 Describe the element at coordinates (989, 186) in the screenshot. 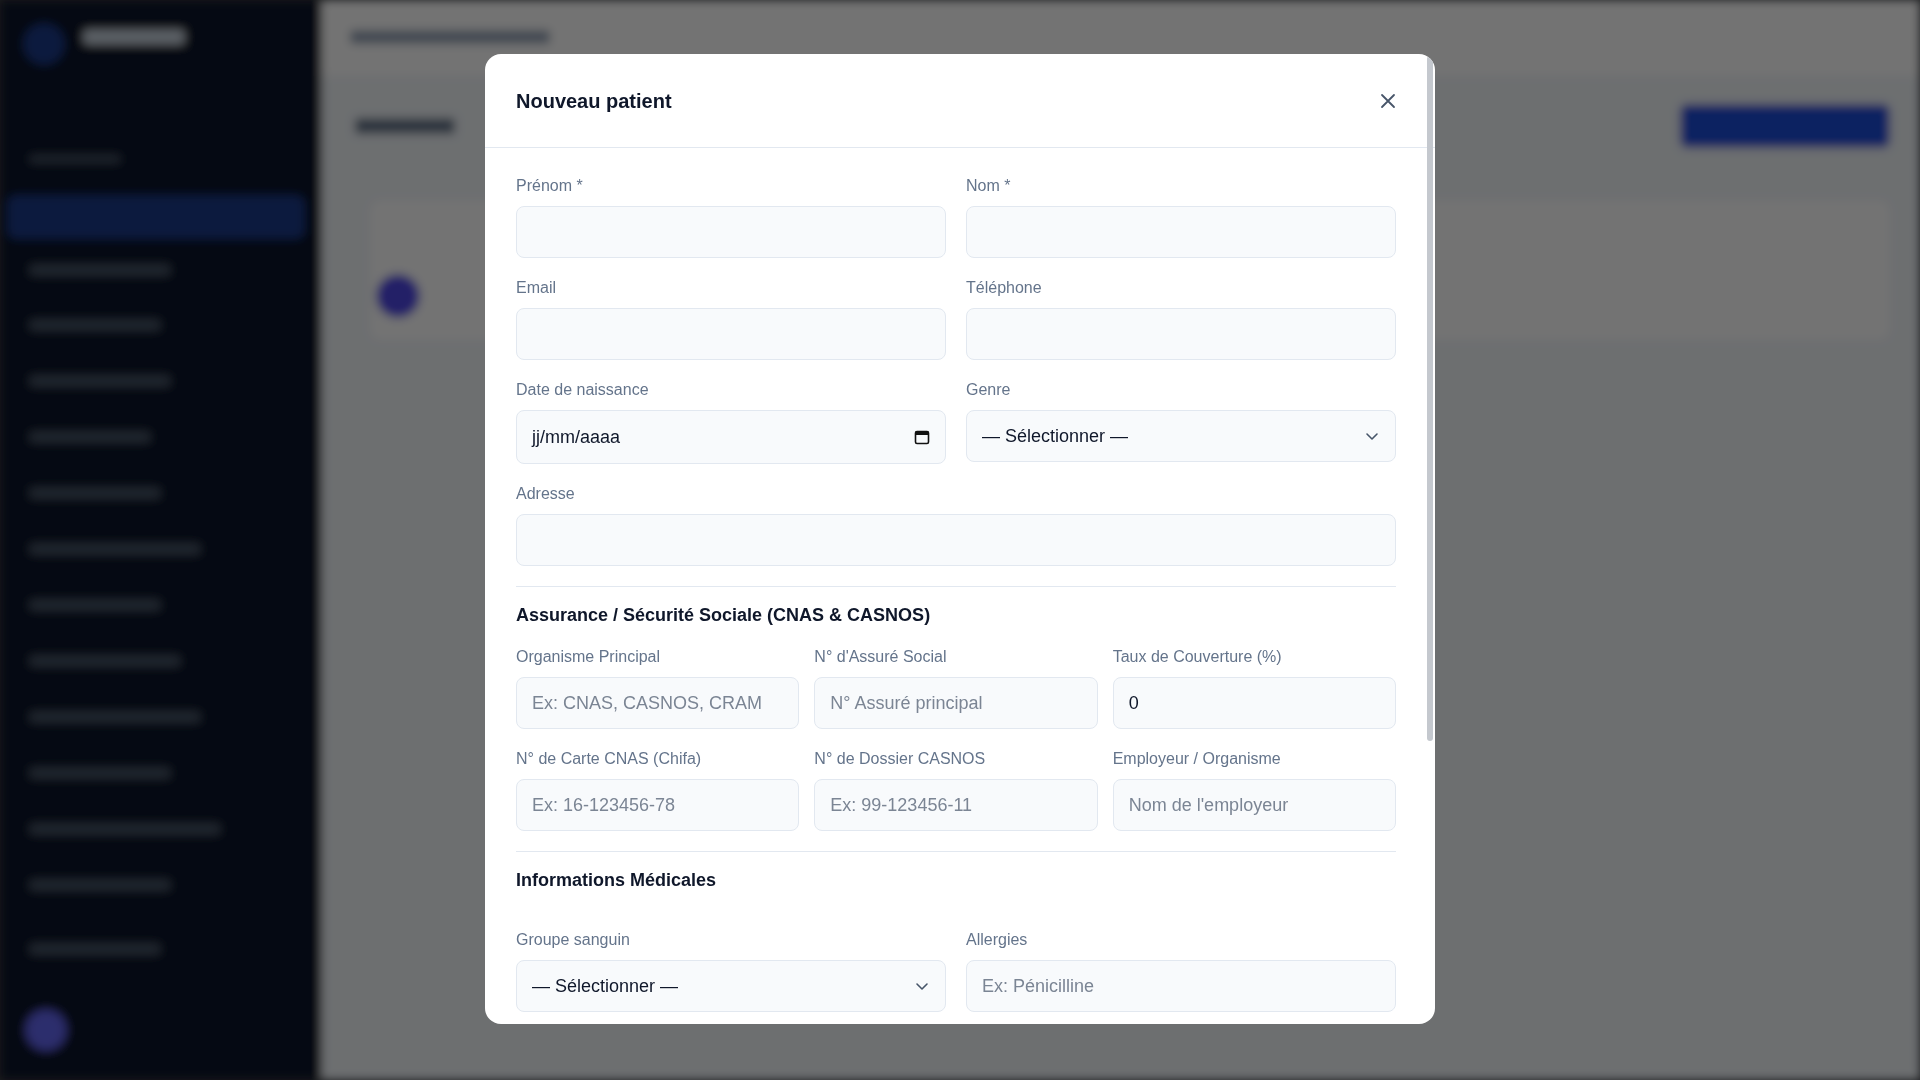

I see `field-label: Nom *` at that location.